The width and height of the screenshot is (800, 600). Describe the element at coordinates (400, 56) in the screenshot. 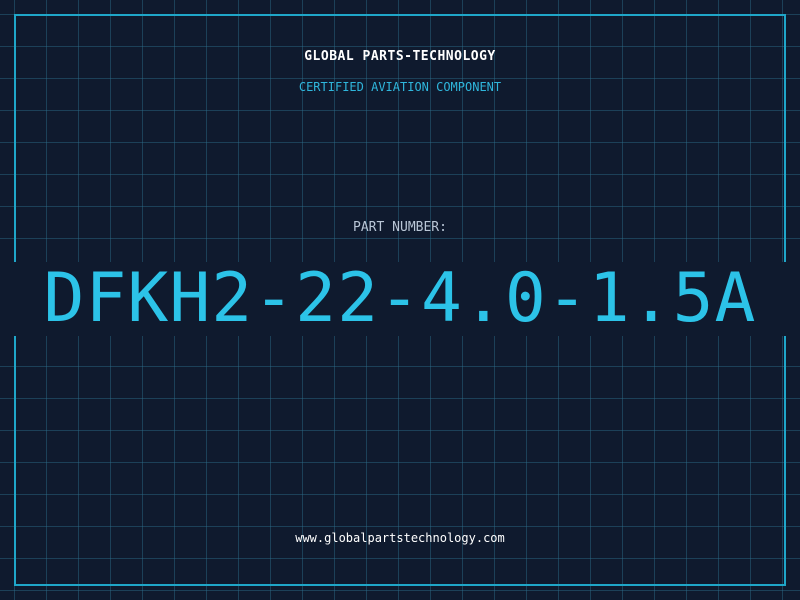

I see `brand-title: GLOBAL PARTS-TECHNOLOGY` at that location.